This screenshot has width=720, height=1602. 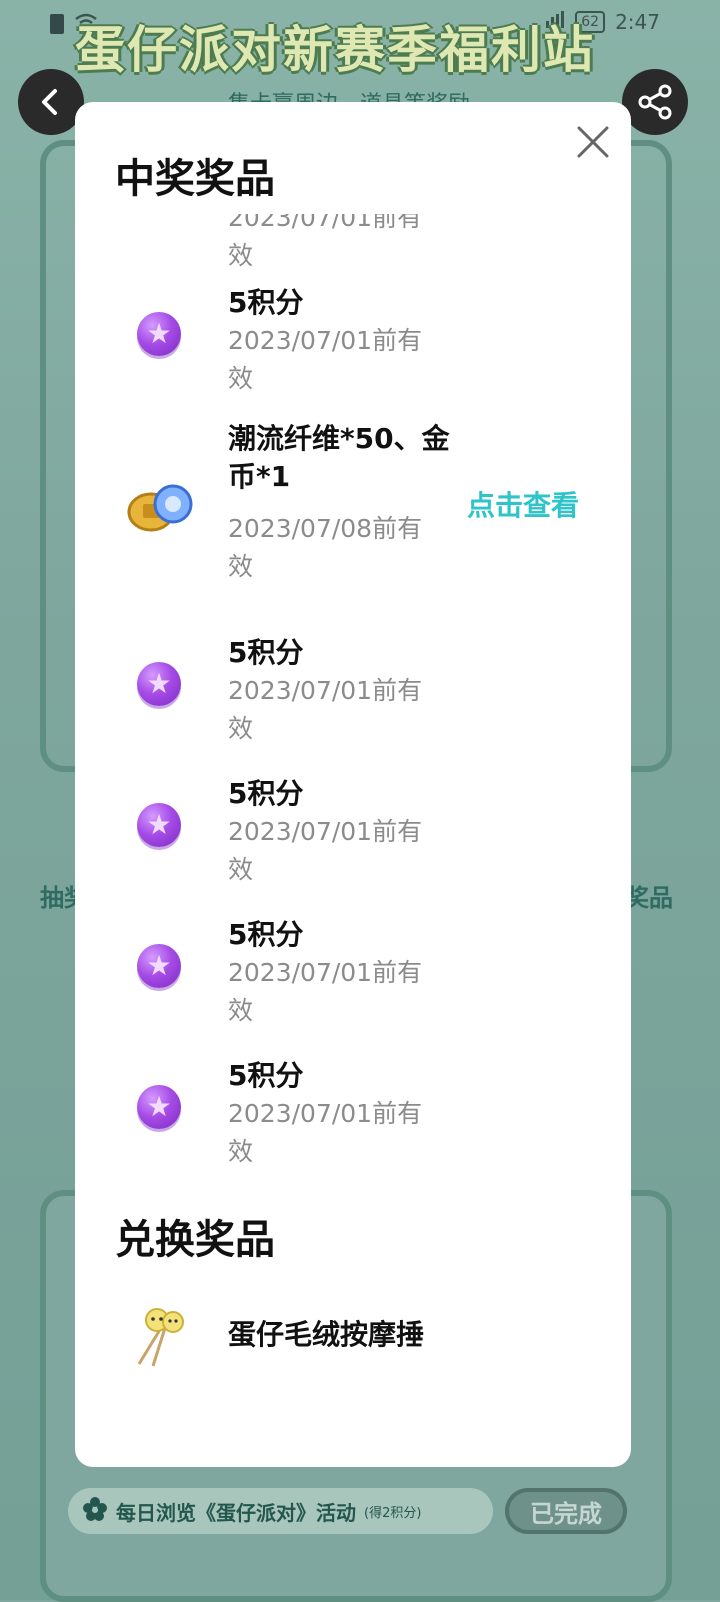 I want to click on share-icon, so click(x=655, y=102).